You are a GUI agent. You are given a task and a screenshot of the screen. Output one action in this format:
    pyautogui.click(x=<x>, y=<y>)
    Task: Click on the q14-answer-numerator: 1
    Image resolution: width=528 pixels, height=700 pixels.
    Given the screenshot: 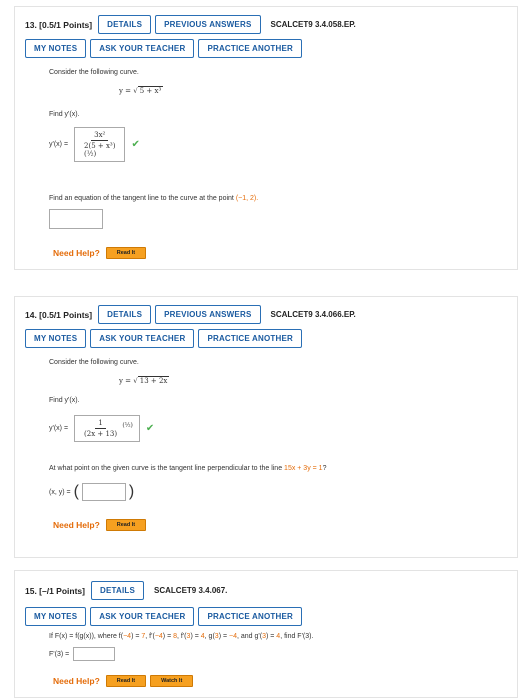 What is the action you would take?
    pyautogui.click(x=100, y=424)
    